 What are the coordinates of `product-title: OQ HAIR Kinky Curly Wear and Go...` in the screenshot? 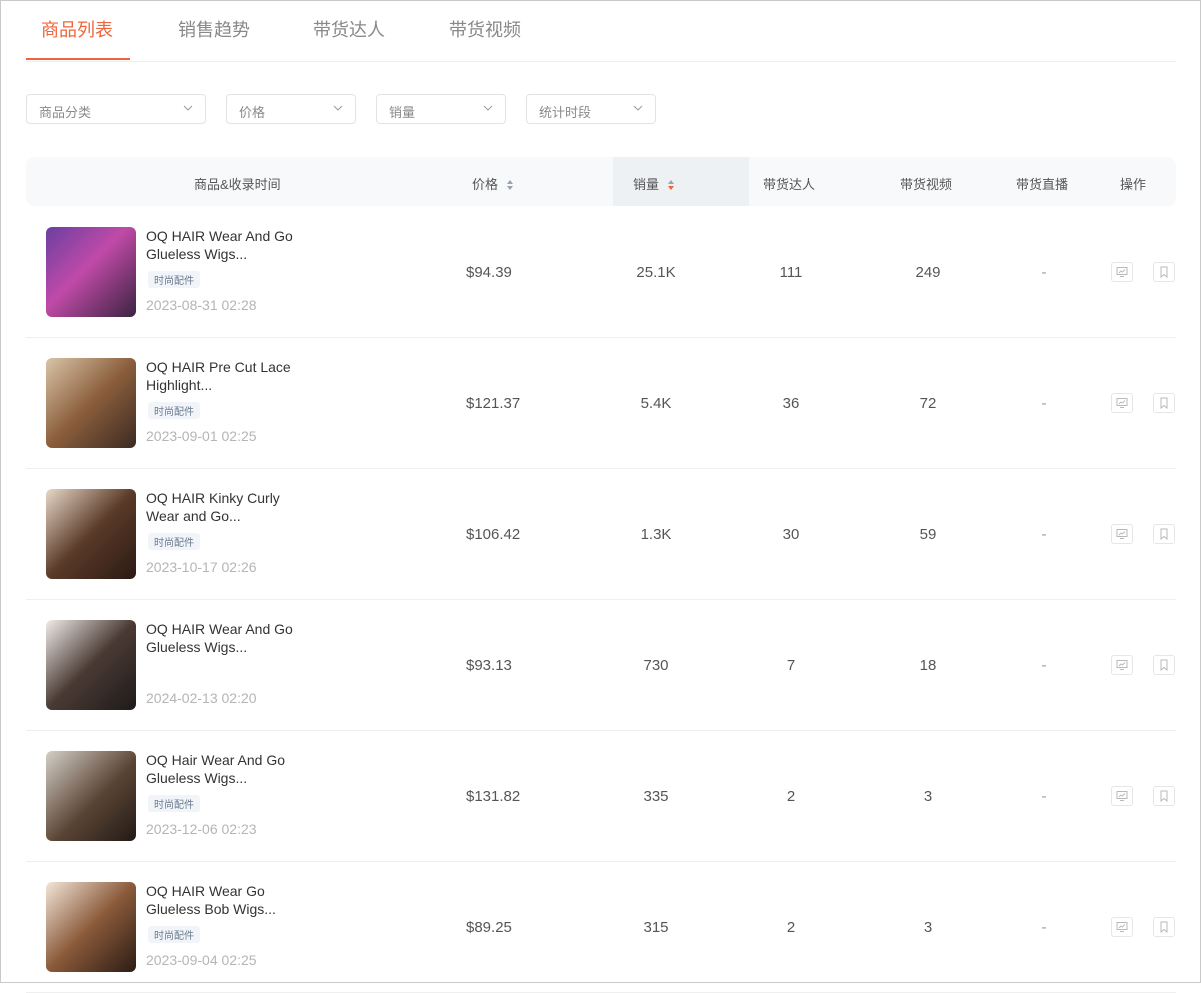 It's located at (221, 507).